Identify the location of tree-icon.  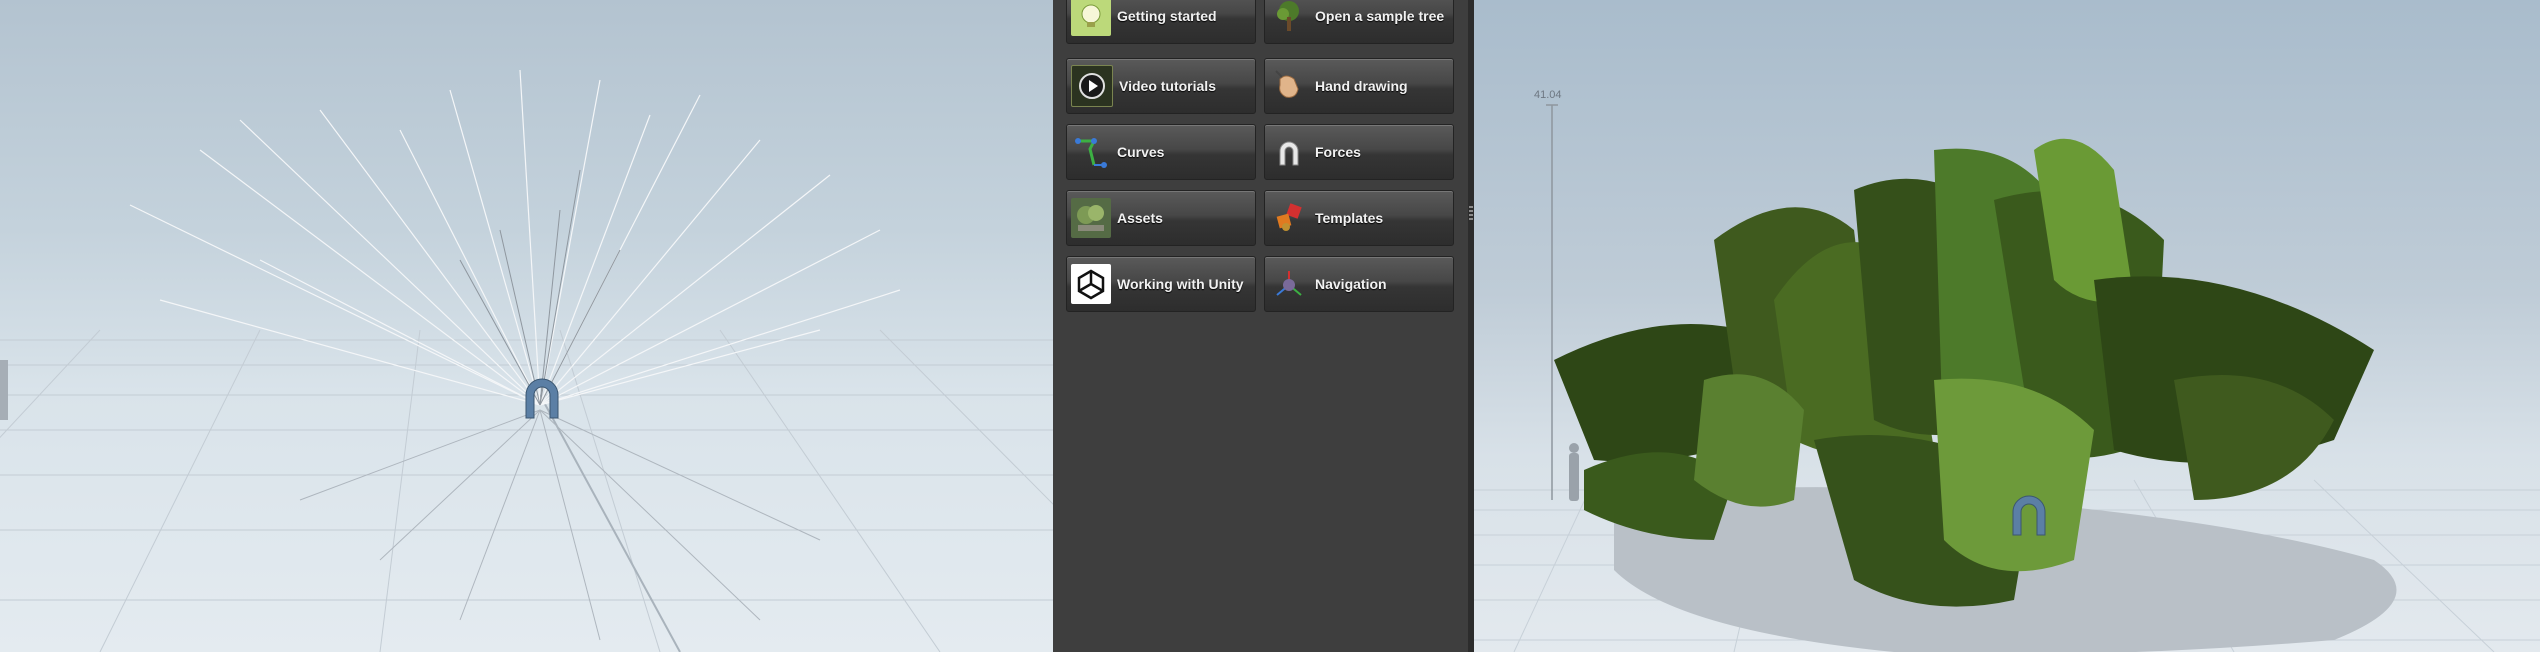
(1289, 18).